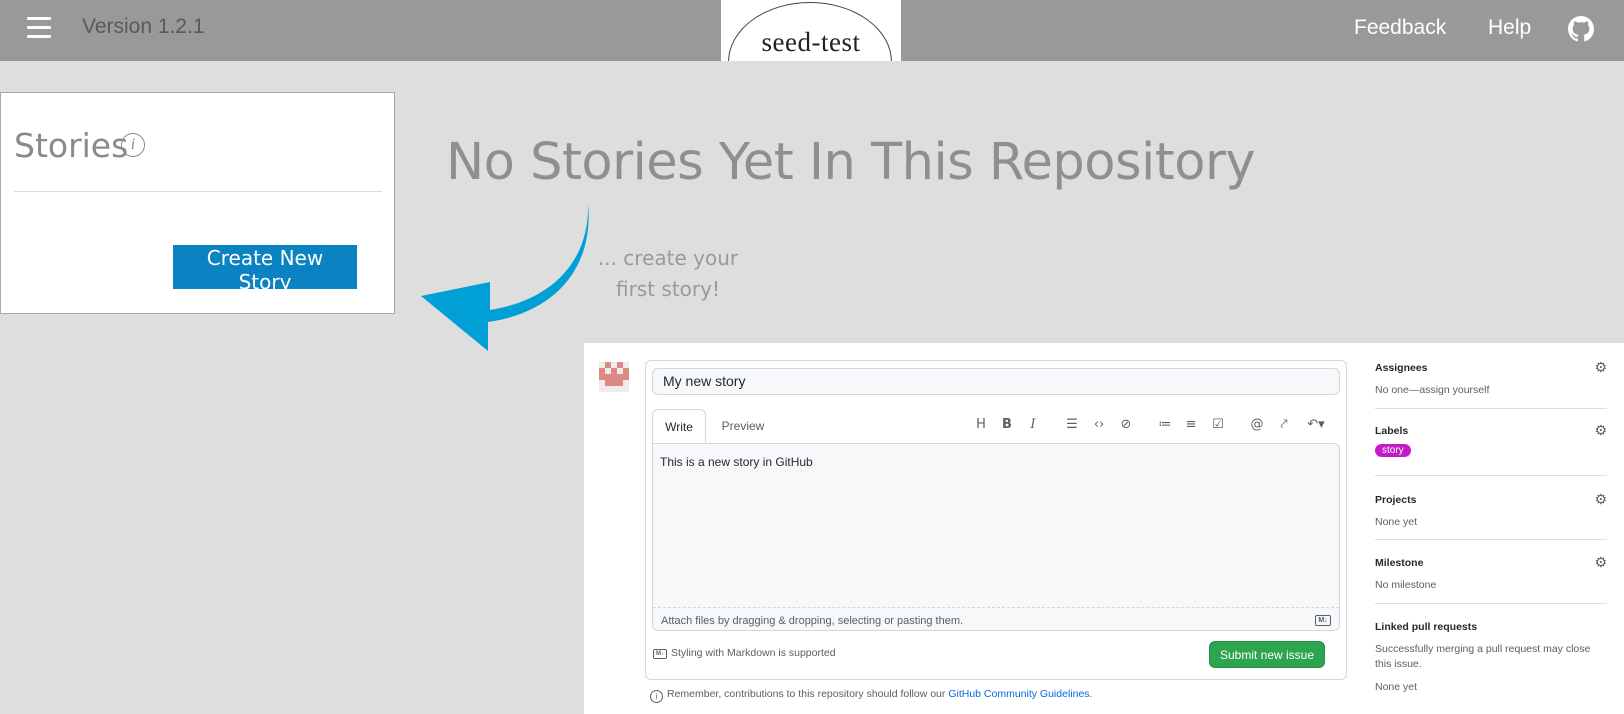 This screenshot has height=714, width=1624. I want to click on tab-preview: Preview, so click(743, 426).